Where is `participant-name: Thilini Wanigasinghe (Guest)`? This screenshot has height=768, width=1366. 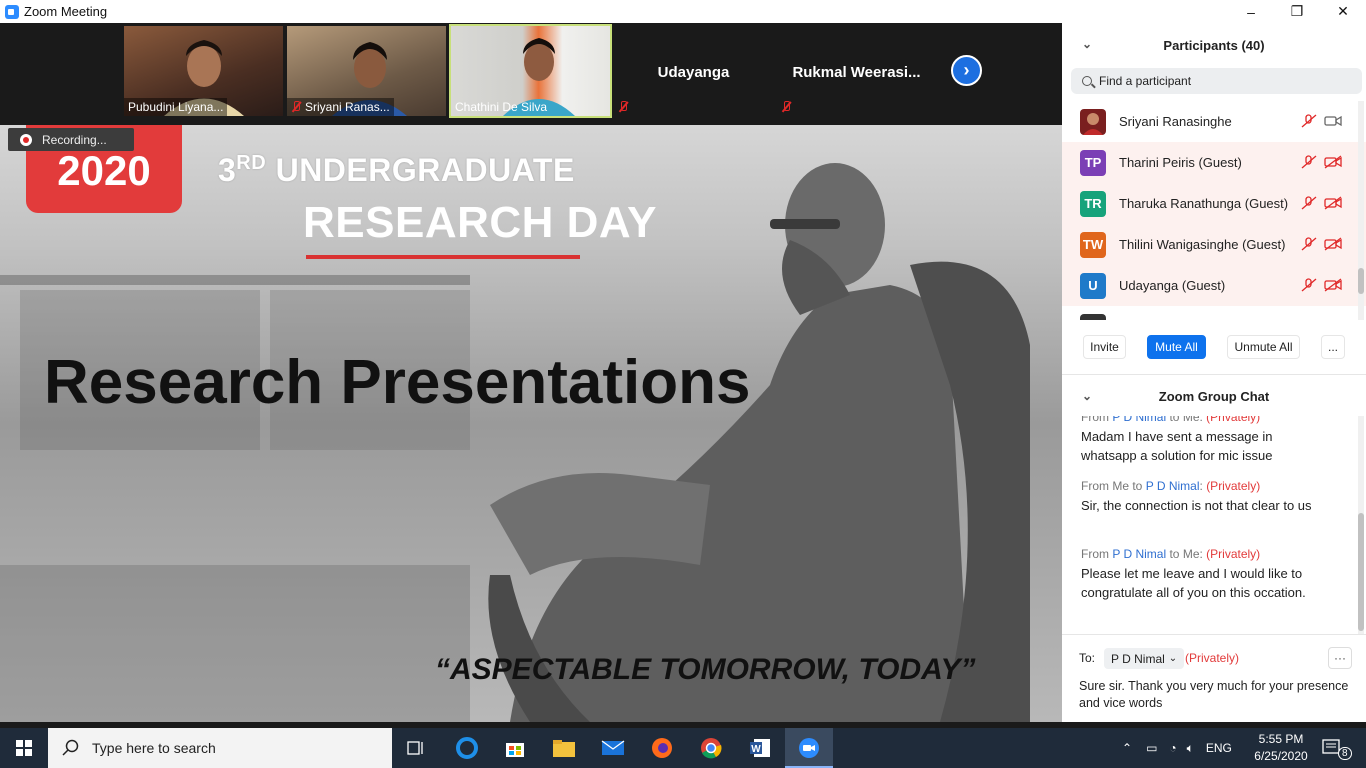 participant-name: Thilini Wanigasinghe (Guest) is located at coordinates (1202, 244).